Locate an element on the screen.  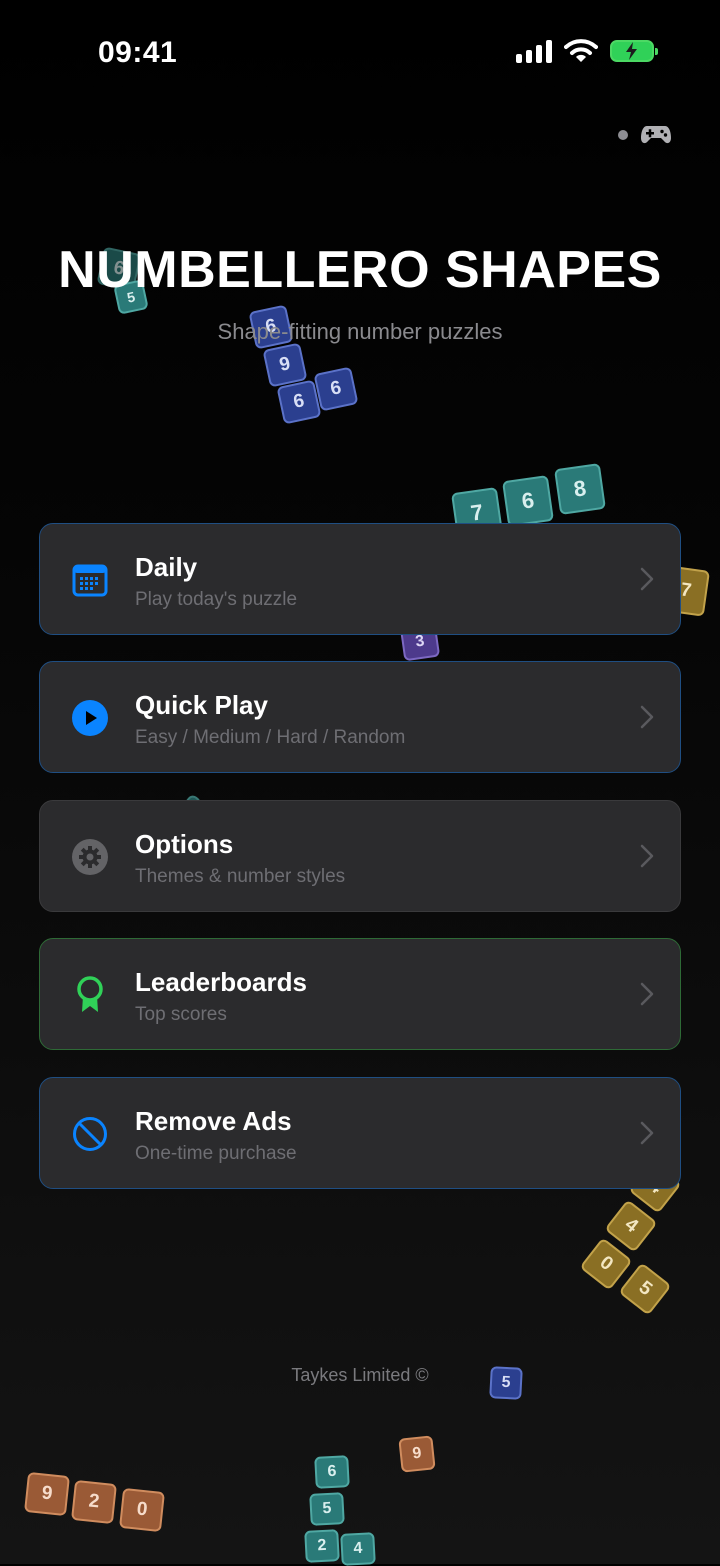
menu-remove-ads-label: Remove Ads is located at coordinates (213, 1121).